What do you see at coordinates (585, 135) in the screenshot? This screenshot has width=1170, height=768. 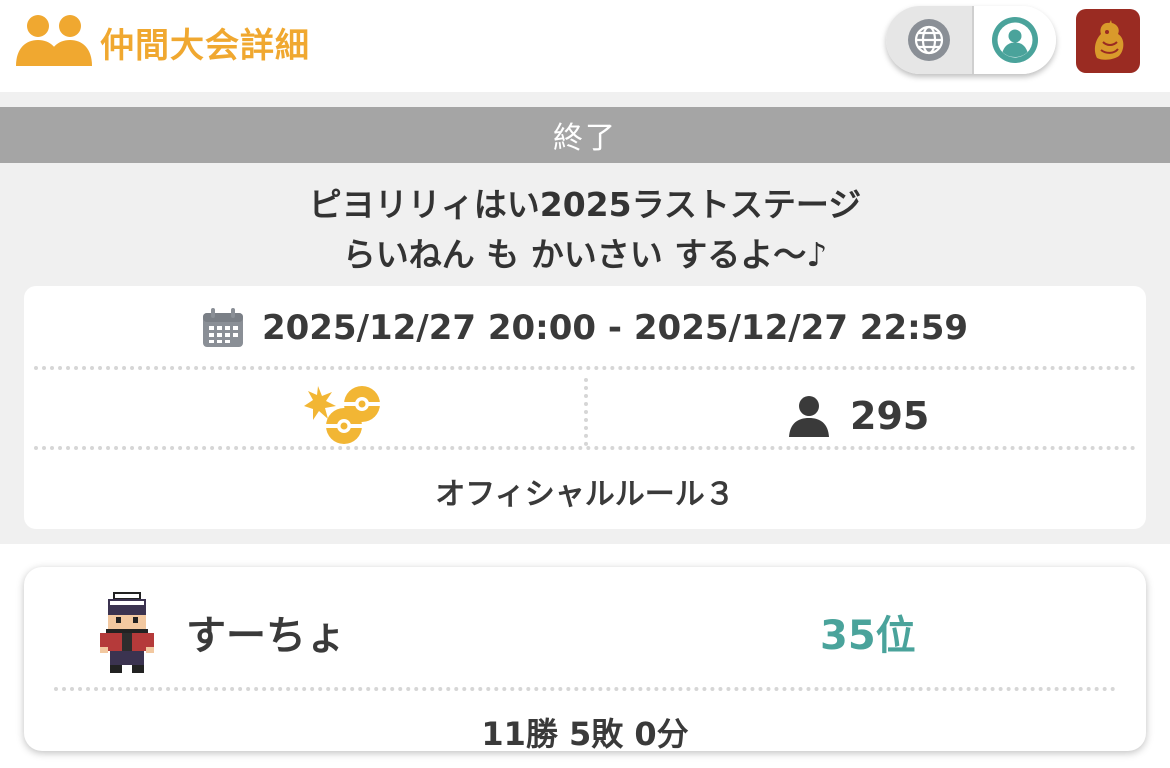 I see `status-banner: 終了` at bounding box center [585, 135].